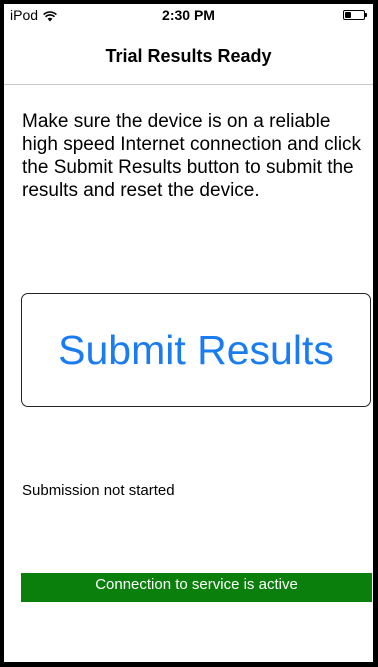  Describe the element at coordinates (355, 15) in the screenshot. I see `battery-icon` at that location.